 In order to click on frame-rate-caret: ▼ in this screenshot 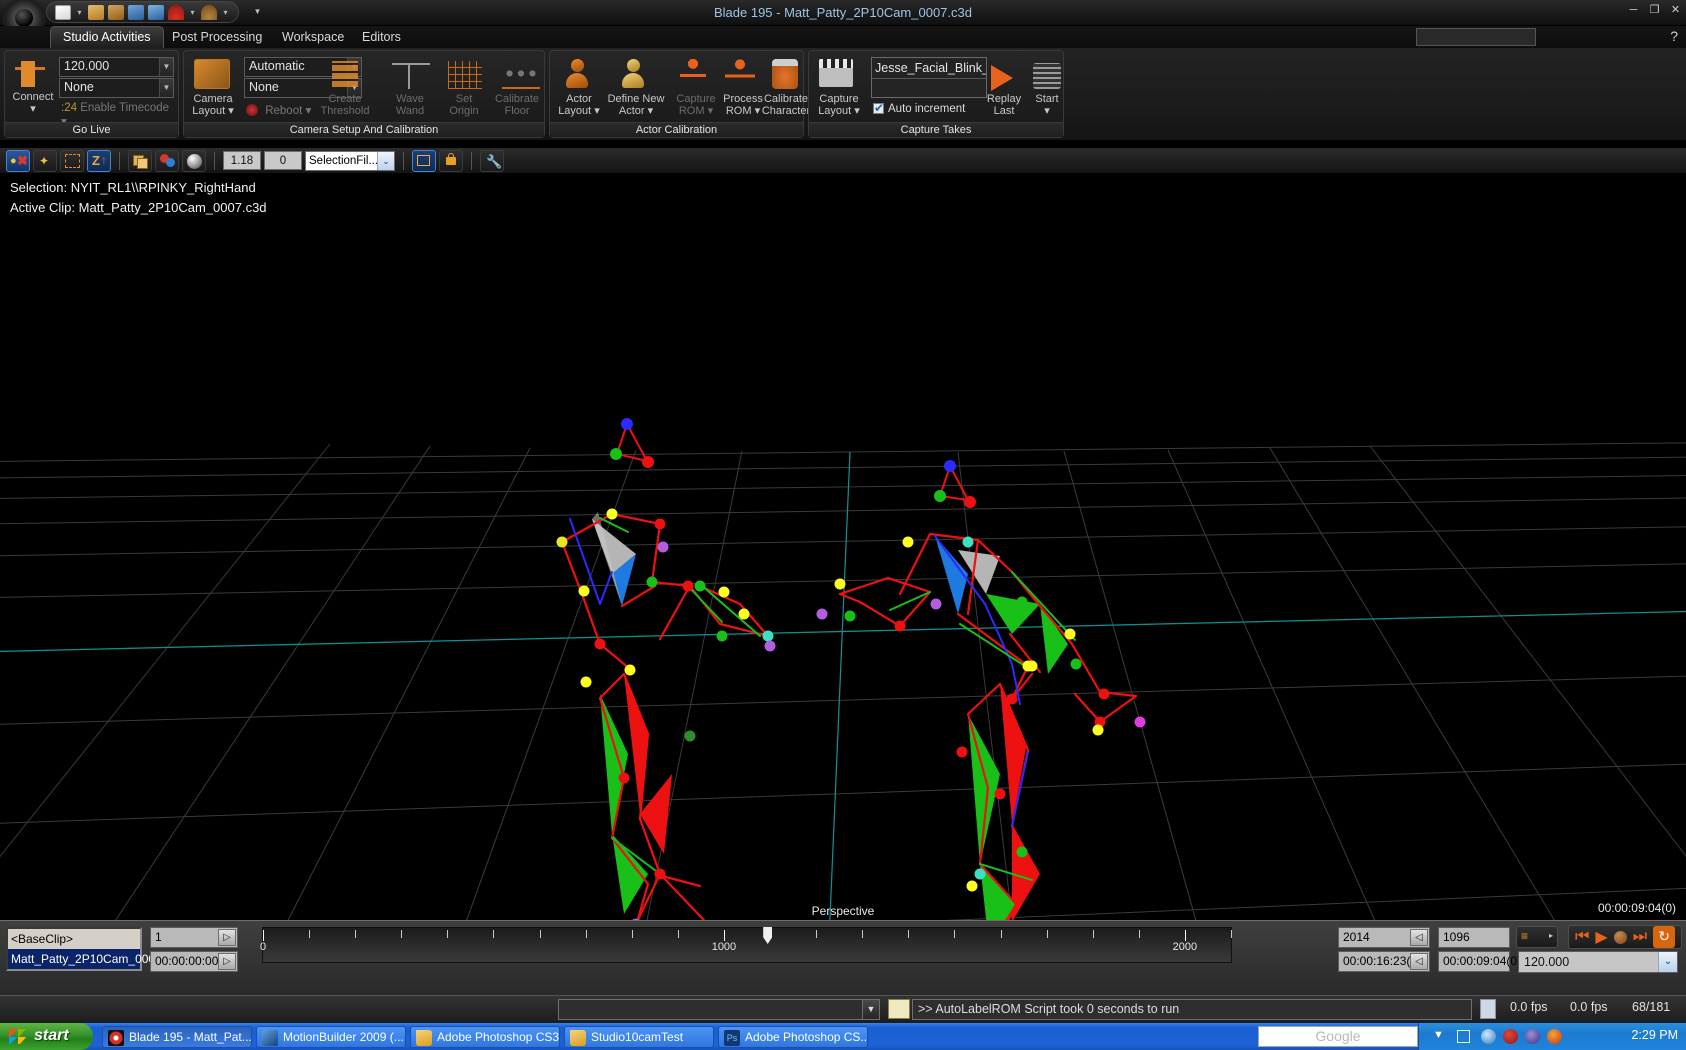, I will do `click(166, 67)`.